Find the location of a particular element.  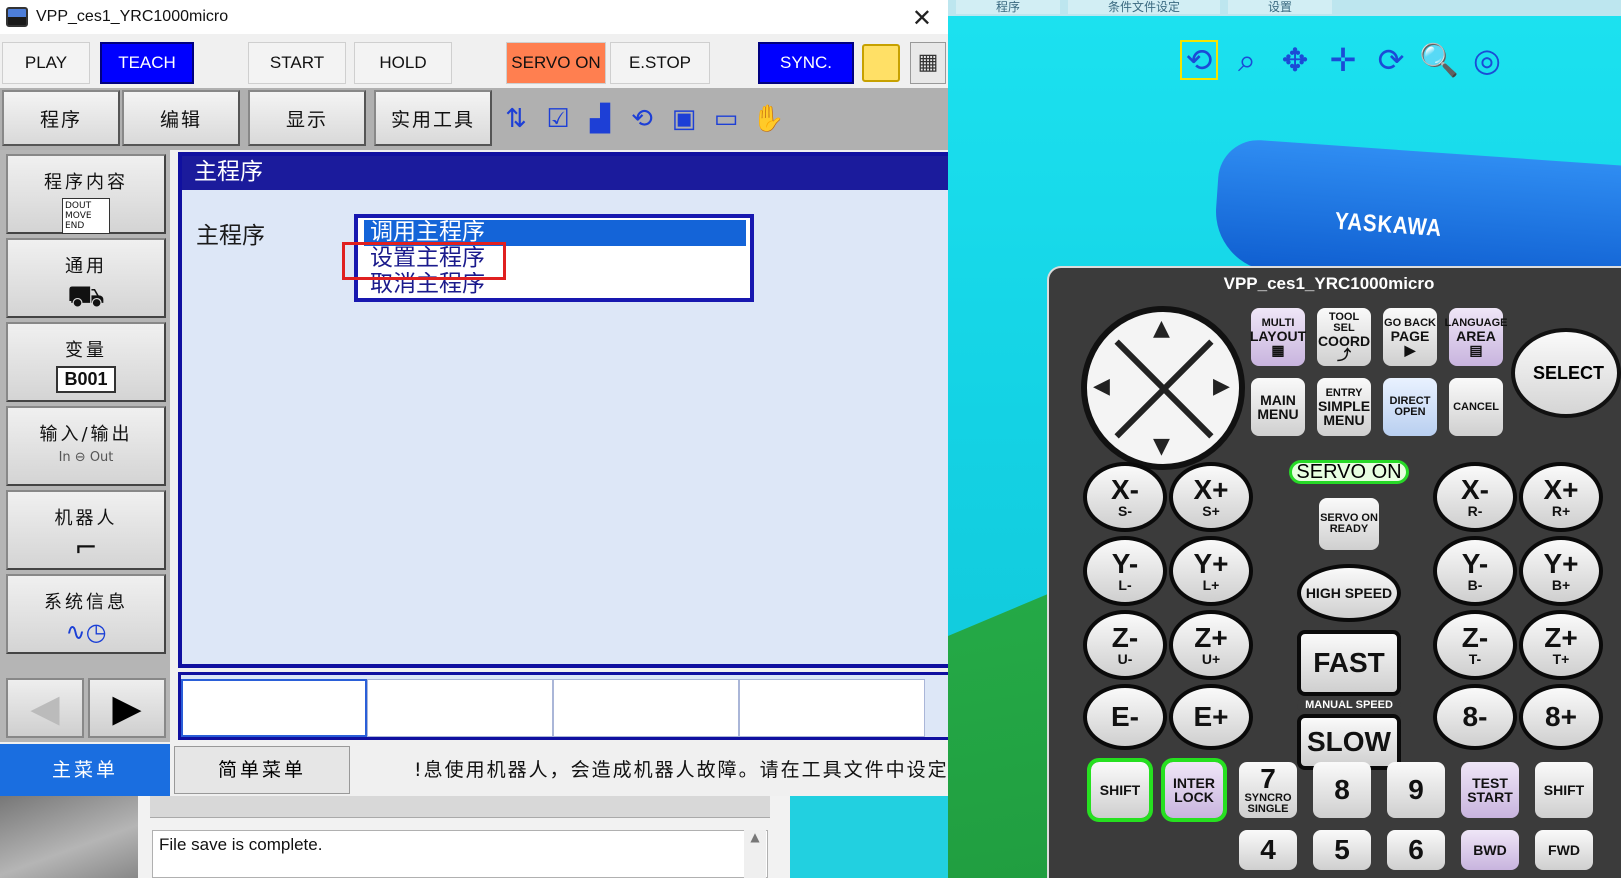

axis8-minus-key: 8- is located at coordinates (1475, 717).